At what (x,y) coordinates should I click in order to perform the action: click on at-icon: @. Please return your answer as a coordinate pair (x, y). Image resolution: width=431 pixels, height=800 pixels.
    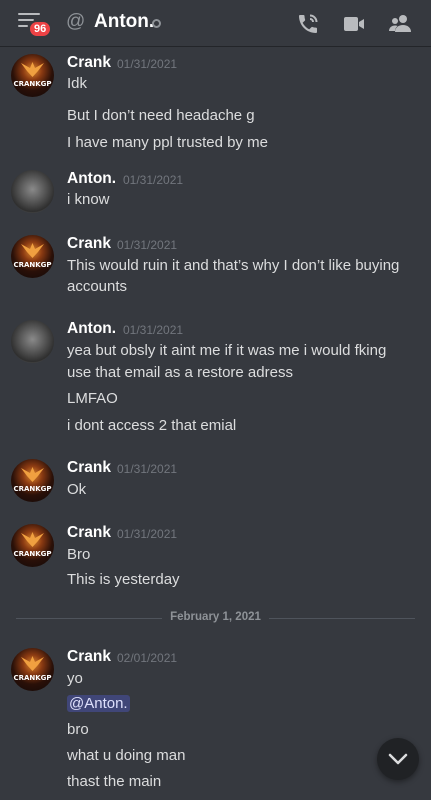
    Looking at the image, I should click on (76, 21).